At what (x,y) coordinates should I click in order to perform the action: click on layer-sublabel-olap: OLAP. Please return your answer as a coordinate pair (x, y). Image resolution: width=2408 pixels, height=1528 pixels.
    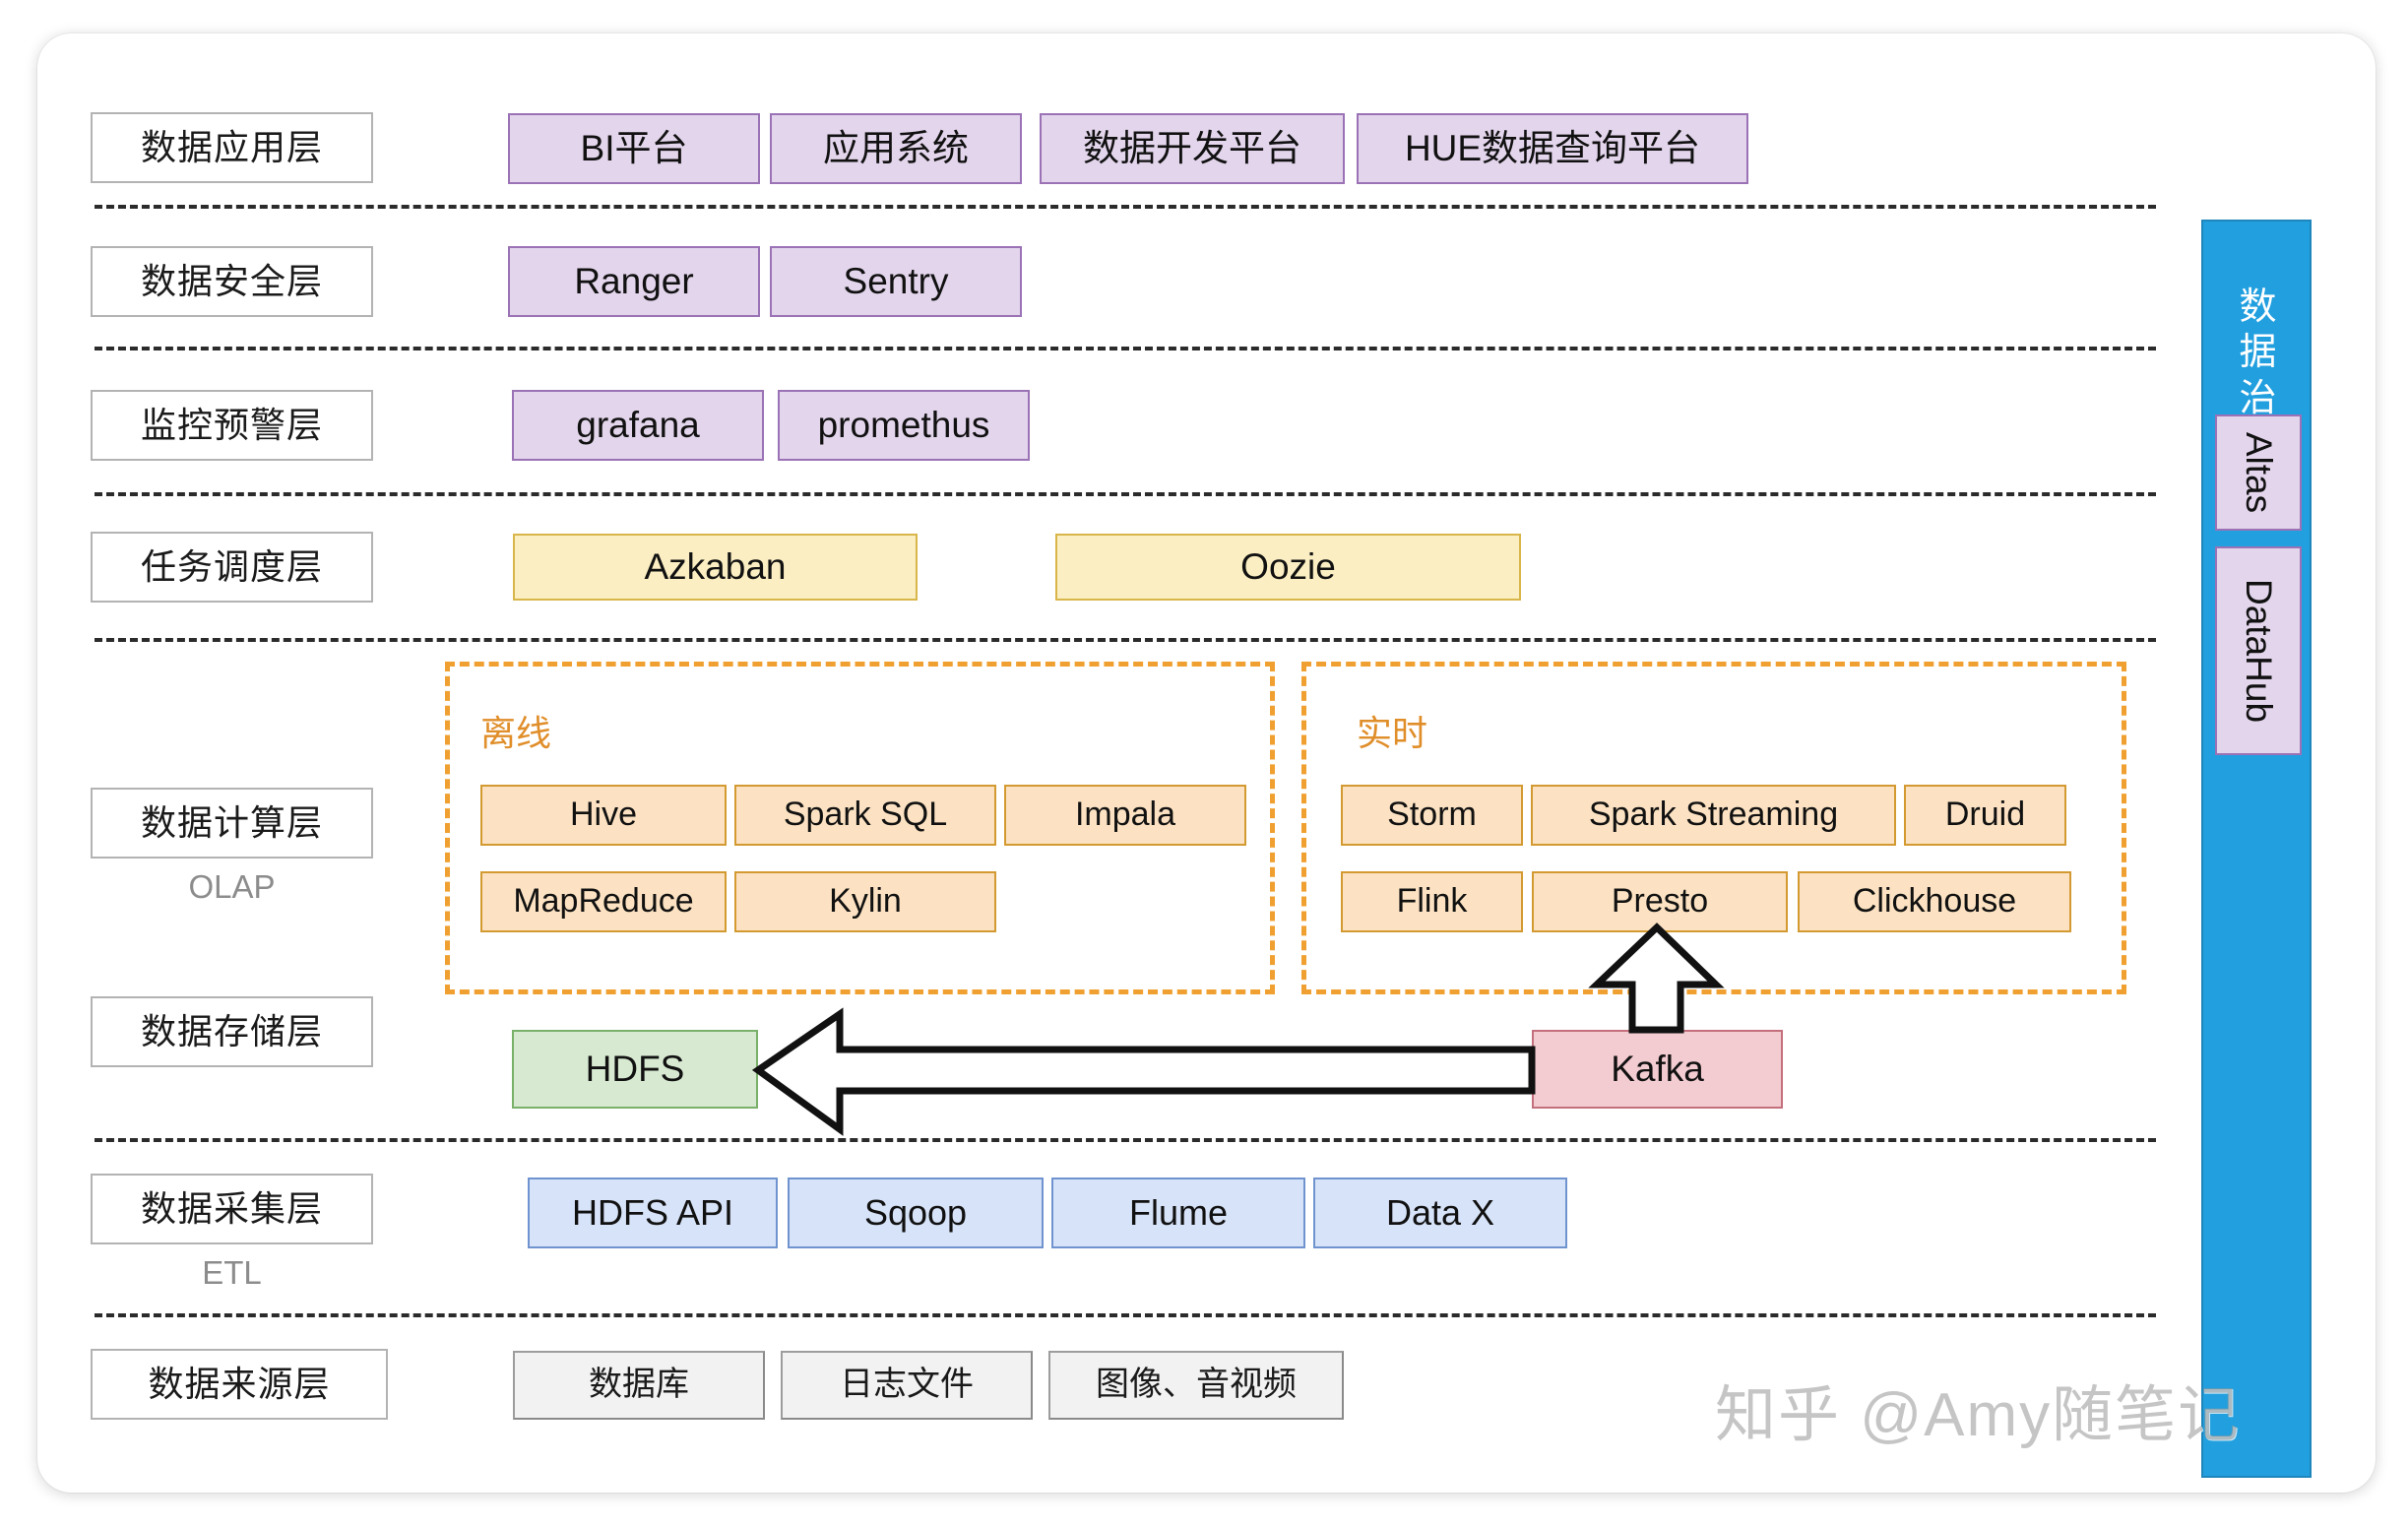
    Looking at the image, I should click on (232, 887).